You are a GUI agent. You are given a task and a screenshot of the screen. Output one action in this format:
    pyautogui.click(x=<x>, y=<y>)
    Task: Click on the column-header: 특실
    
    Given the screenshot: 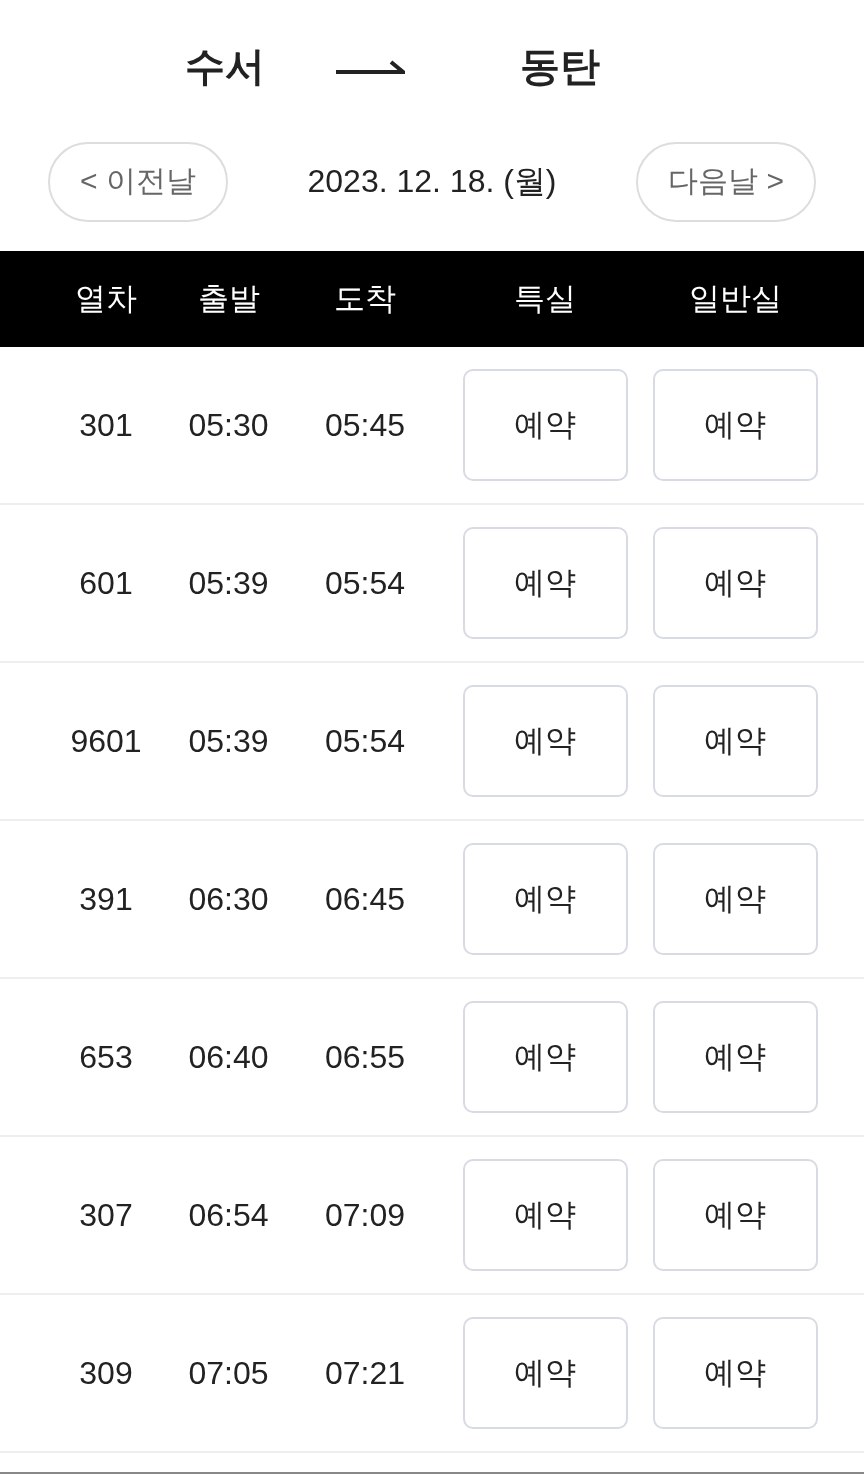 What is the action you would take?
    pyautogui.click(x=545, y=299)
    